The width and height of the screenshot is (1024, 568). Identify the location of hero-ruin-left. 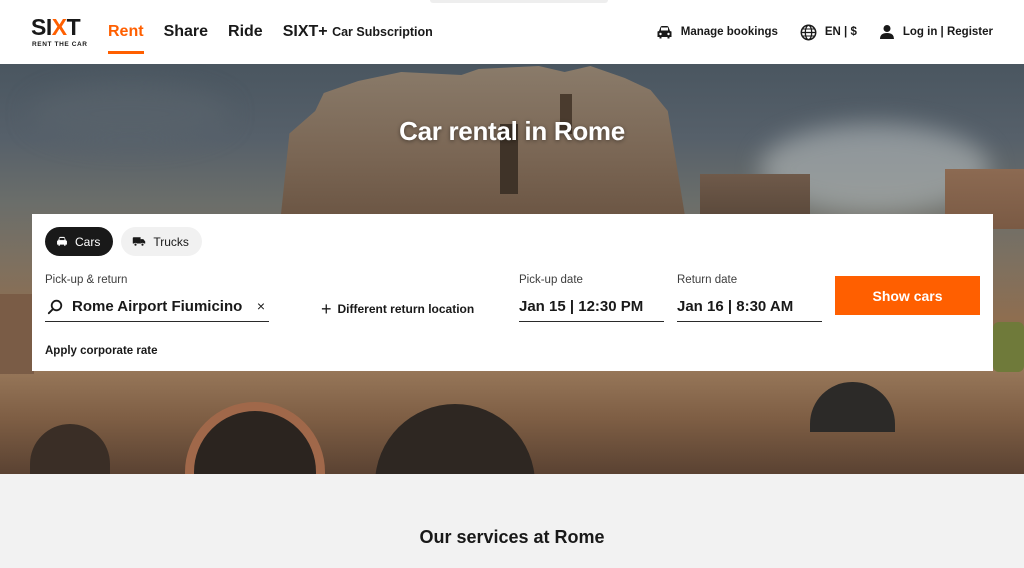
(17, 334).